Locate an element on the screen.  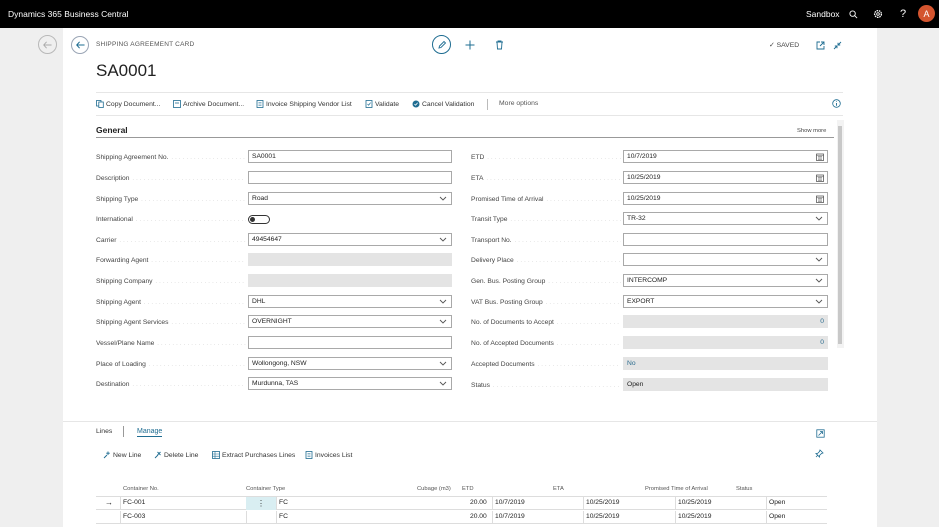
cancel-validation-action: Cancel Validation is located at coordinates (443, 104).